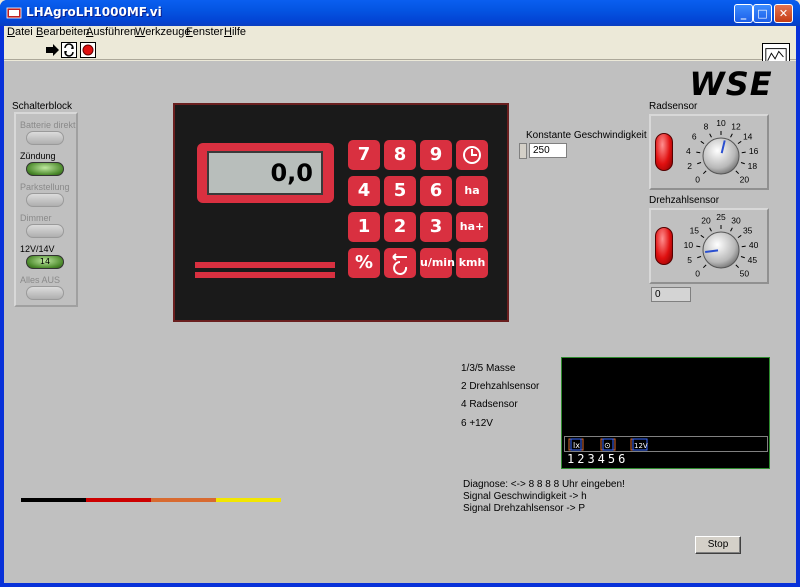 This screenshot has height=587, width=800. I want to click on key-1: 1, so click(364, 227).